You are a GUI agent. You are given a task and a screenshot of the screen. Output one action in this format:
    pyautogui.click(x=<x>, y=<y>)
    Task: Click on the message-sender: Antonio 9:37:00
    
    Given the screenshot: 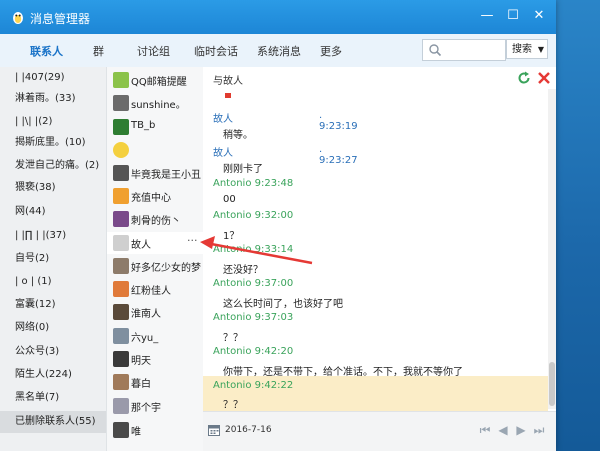 What is the action you would take?
    pyautogui.click(x=253, y=283)
    